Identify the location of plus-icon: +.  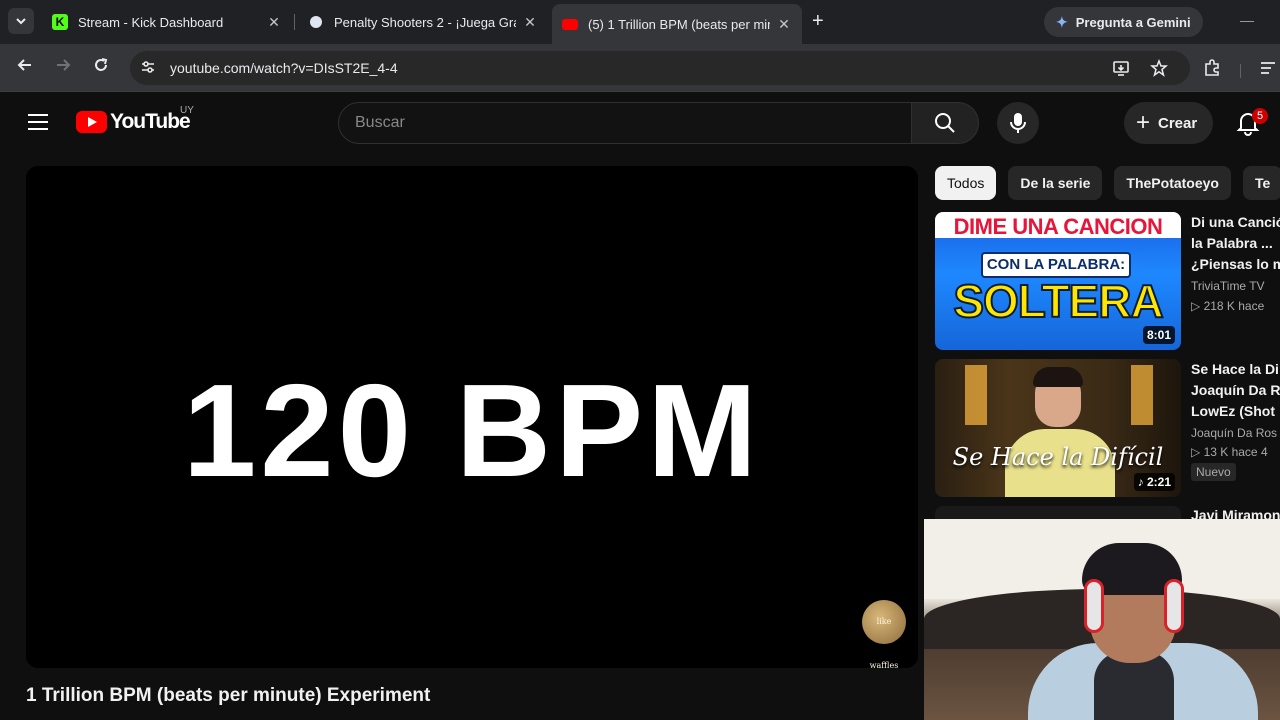
(1143, 122).